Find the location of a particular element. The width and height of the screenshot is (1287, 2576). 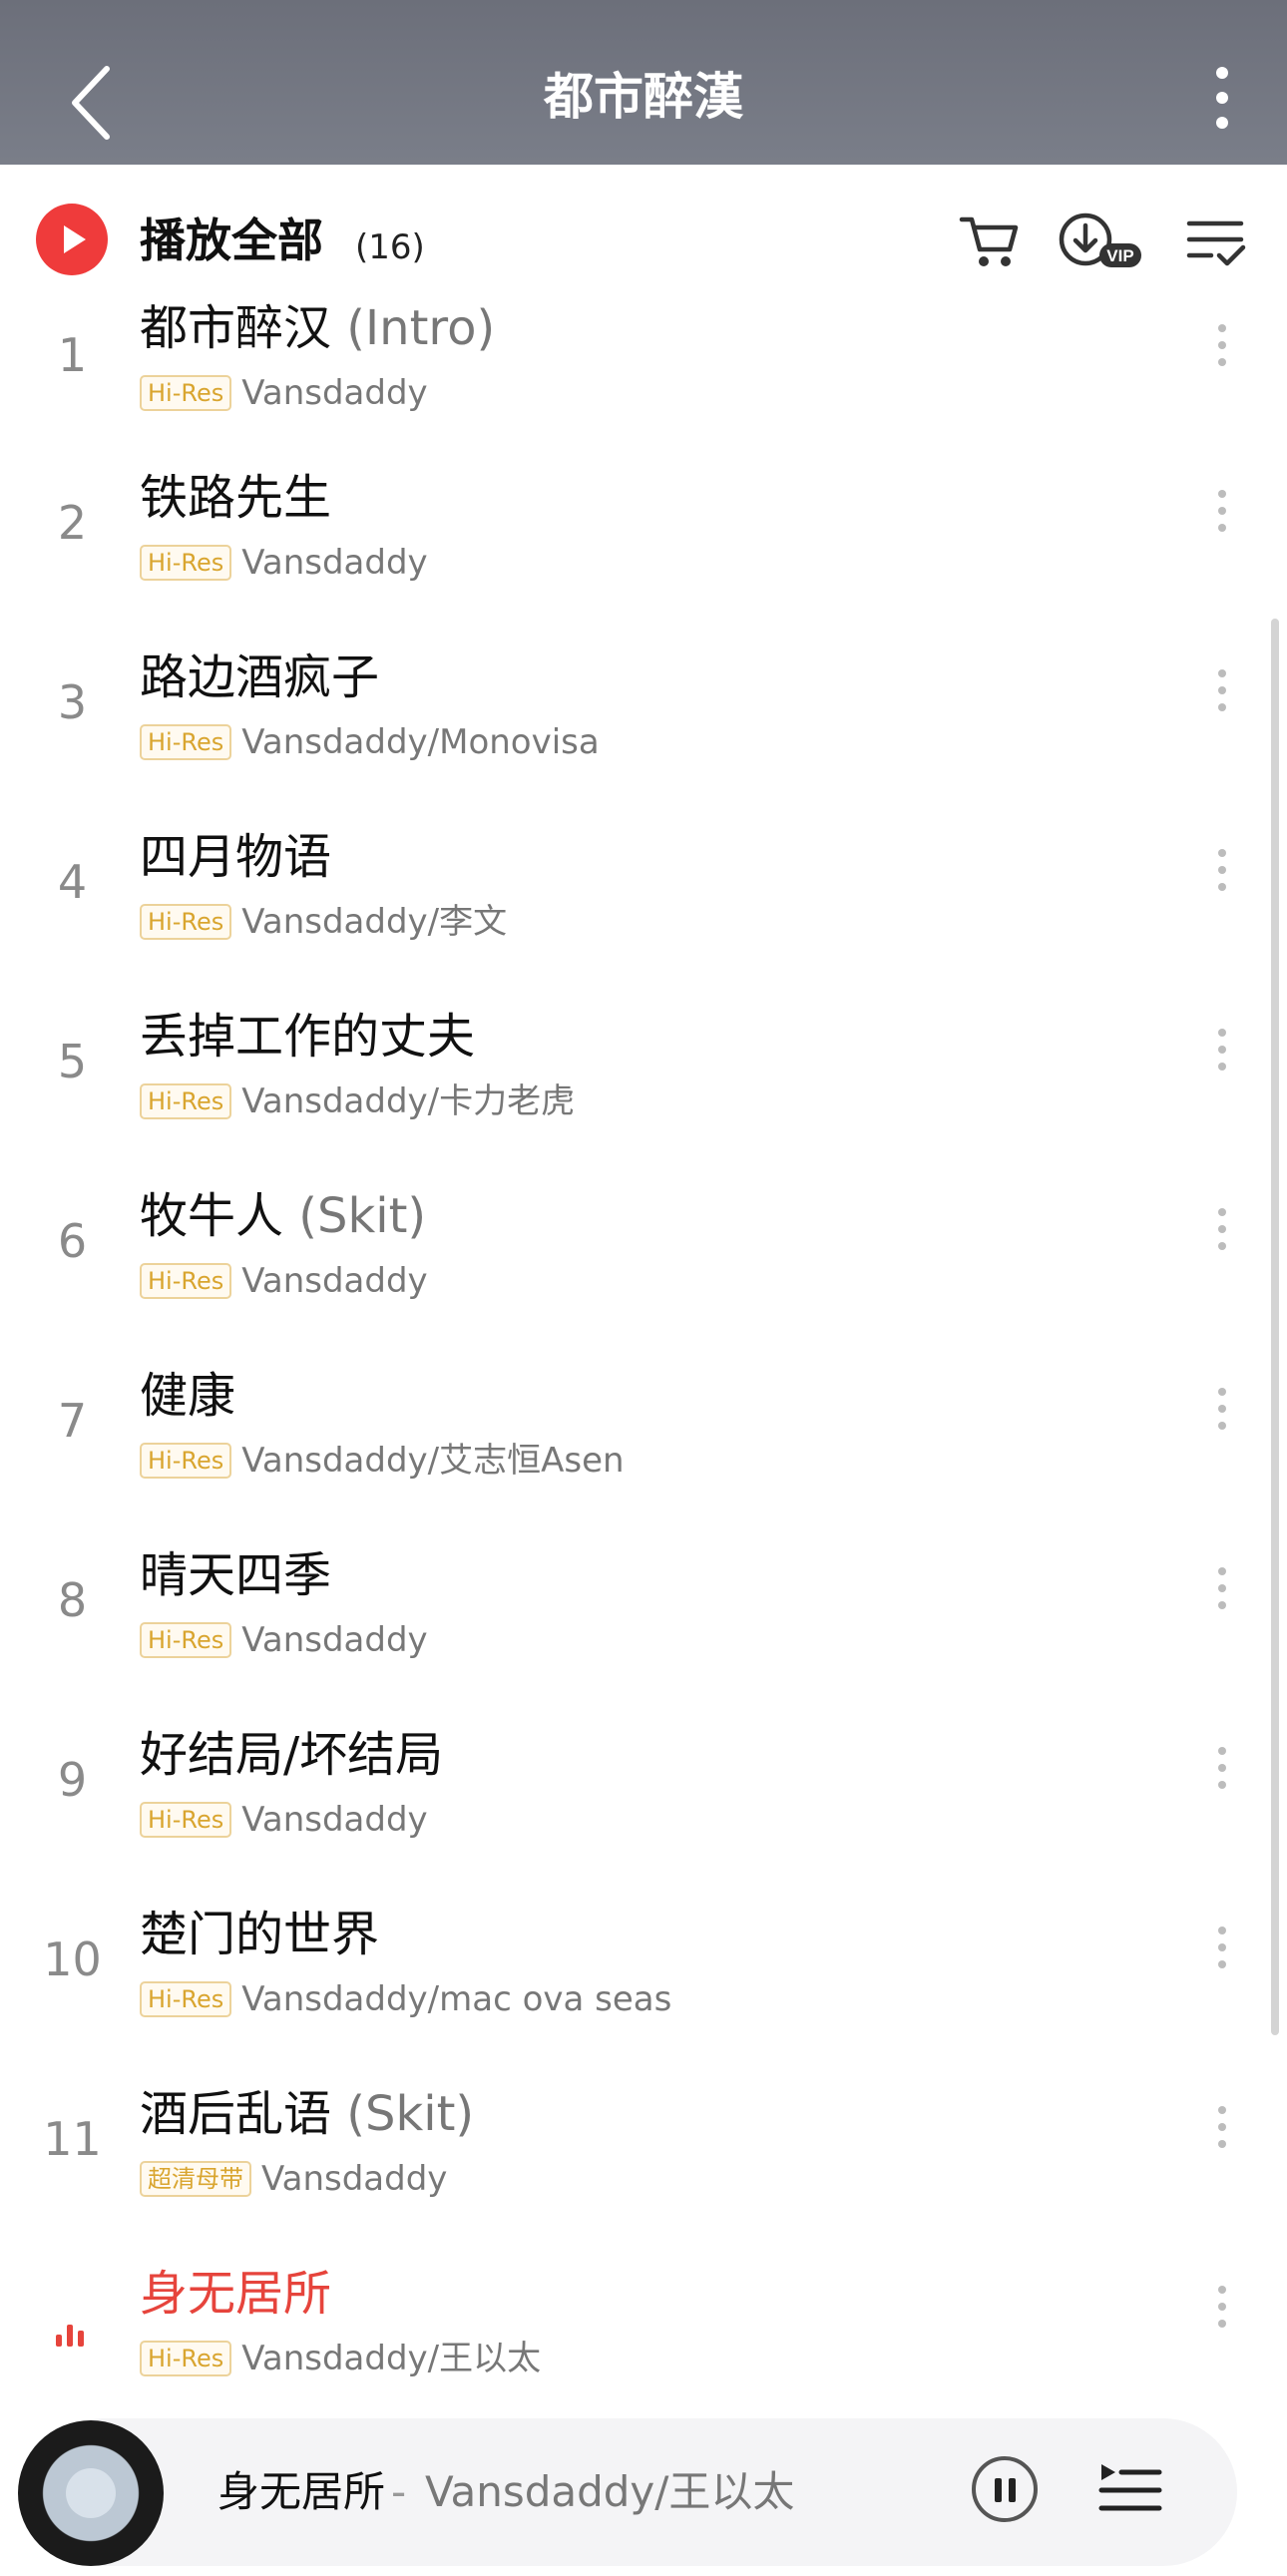

song-title: 牧牛人 (Skit) is located at coordinates (283, 1216).